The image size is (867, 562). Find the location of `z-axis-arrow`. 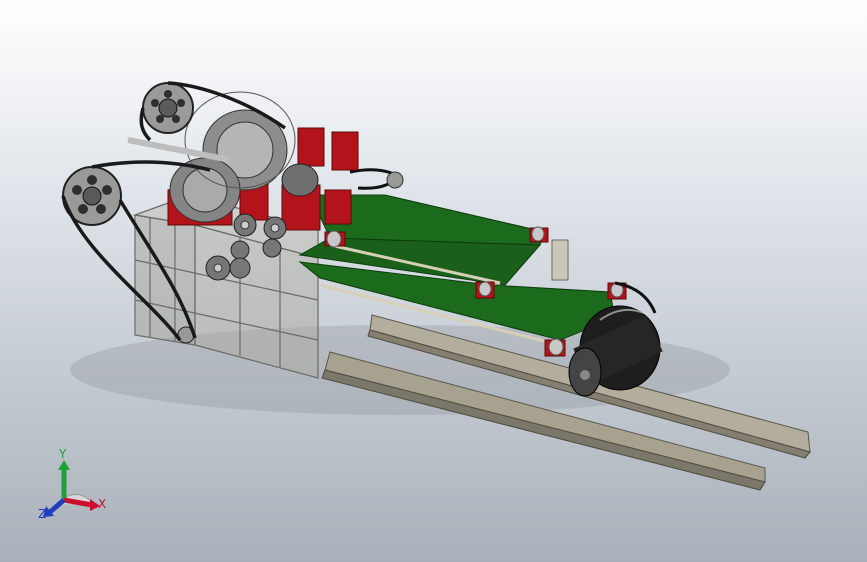

z-axis-arrow is located at coordinates (57, 506).